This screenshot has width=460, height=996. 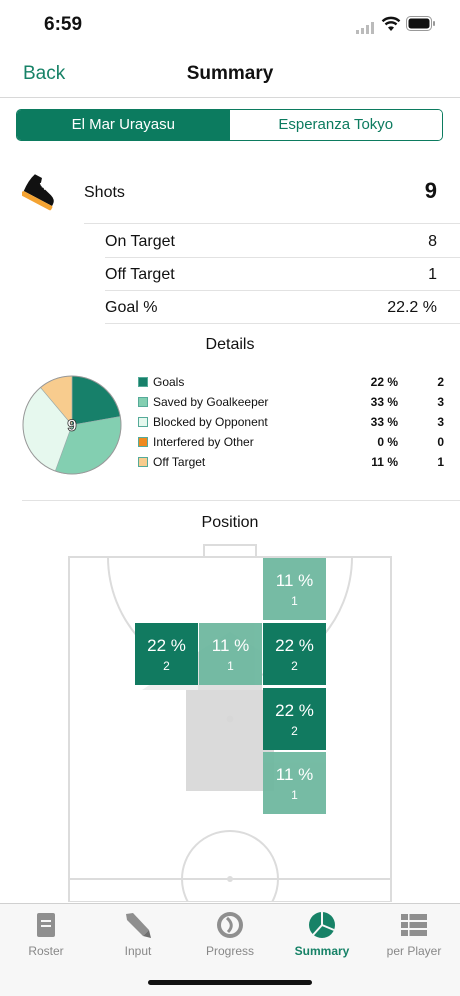 I want to click on tab-roster: Roster, so click(x=46, y=934).